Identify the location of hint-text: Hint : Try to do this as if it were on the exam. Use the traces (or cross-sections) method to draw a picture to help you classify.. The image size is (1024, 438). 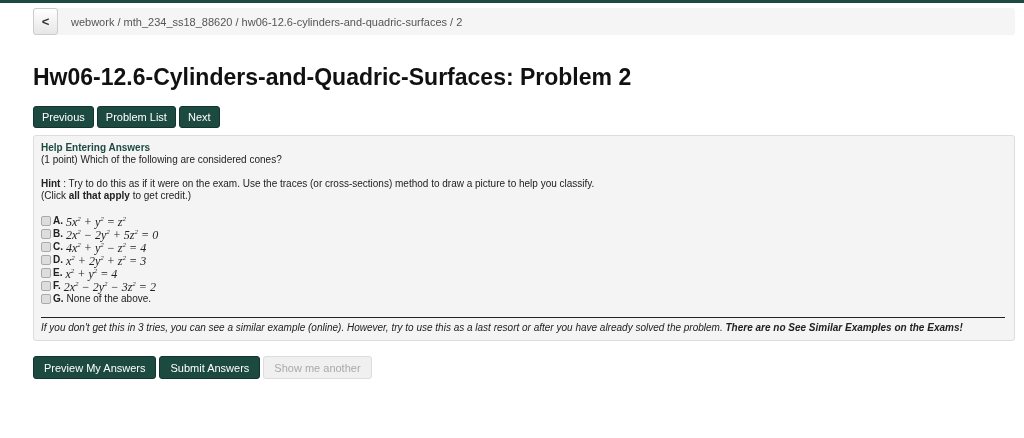
(318, 184).